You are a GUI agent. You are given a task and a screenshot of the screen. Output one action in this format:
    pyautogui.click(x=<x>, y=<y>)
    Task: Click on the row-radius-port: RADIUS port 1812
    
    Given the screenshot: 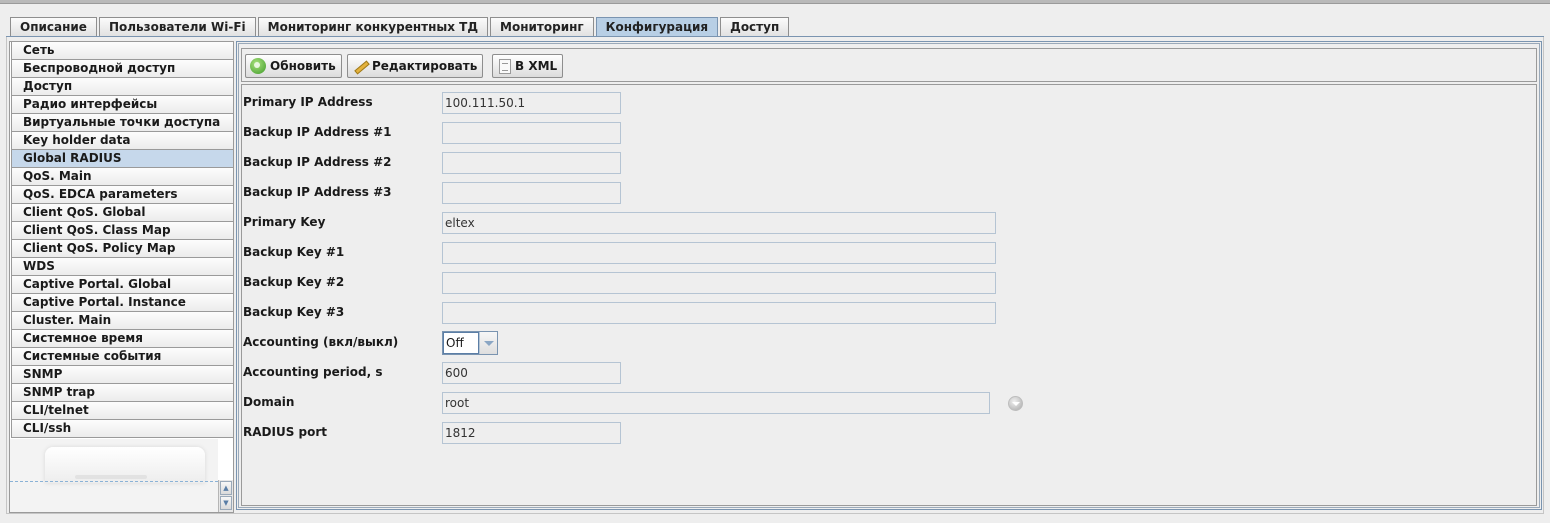 What is the action you would take?
    pyautogui.click(x=887, y=433)
    